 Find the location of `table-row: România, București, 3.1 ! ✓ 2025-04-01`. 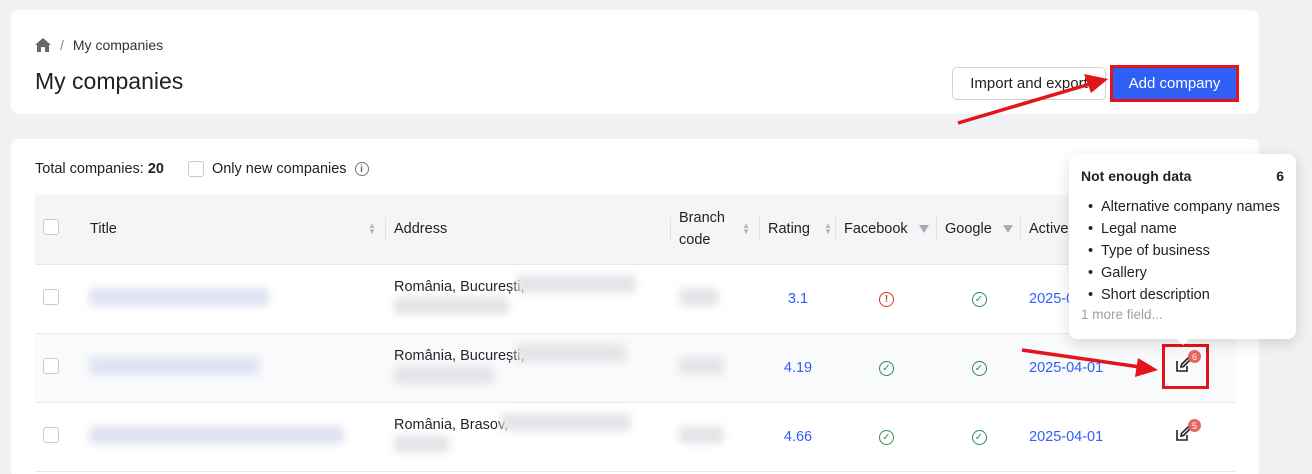

table-row: România, București, 3.1 ! ✓ 2025-04-01 is located at coordinates (635, 299).